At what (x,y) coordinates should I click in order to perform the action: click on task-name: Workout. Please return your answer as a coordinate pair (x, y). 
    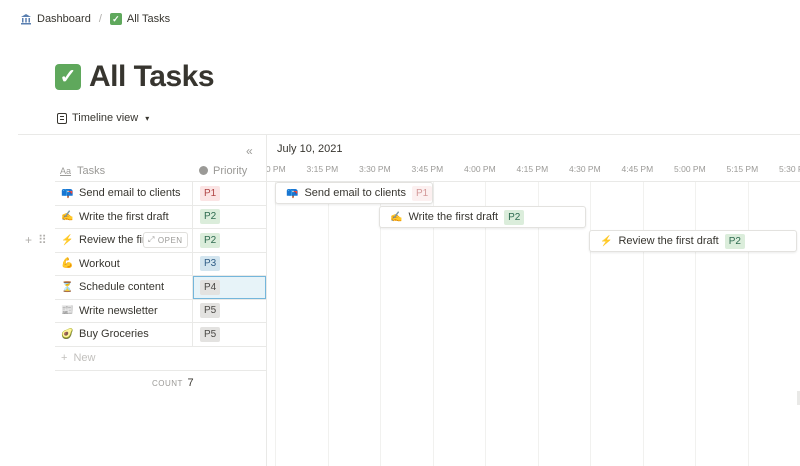
    Looking at the image, I should click on (99, 263).